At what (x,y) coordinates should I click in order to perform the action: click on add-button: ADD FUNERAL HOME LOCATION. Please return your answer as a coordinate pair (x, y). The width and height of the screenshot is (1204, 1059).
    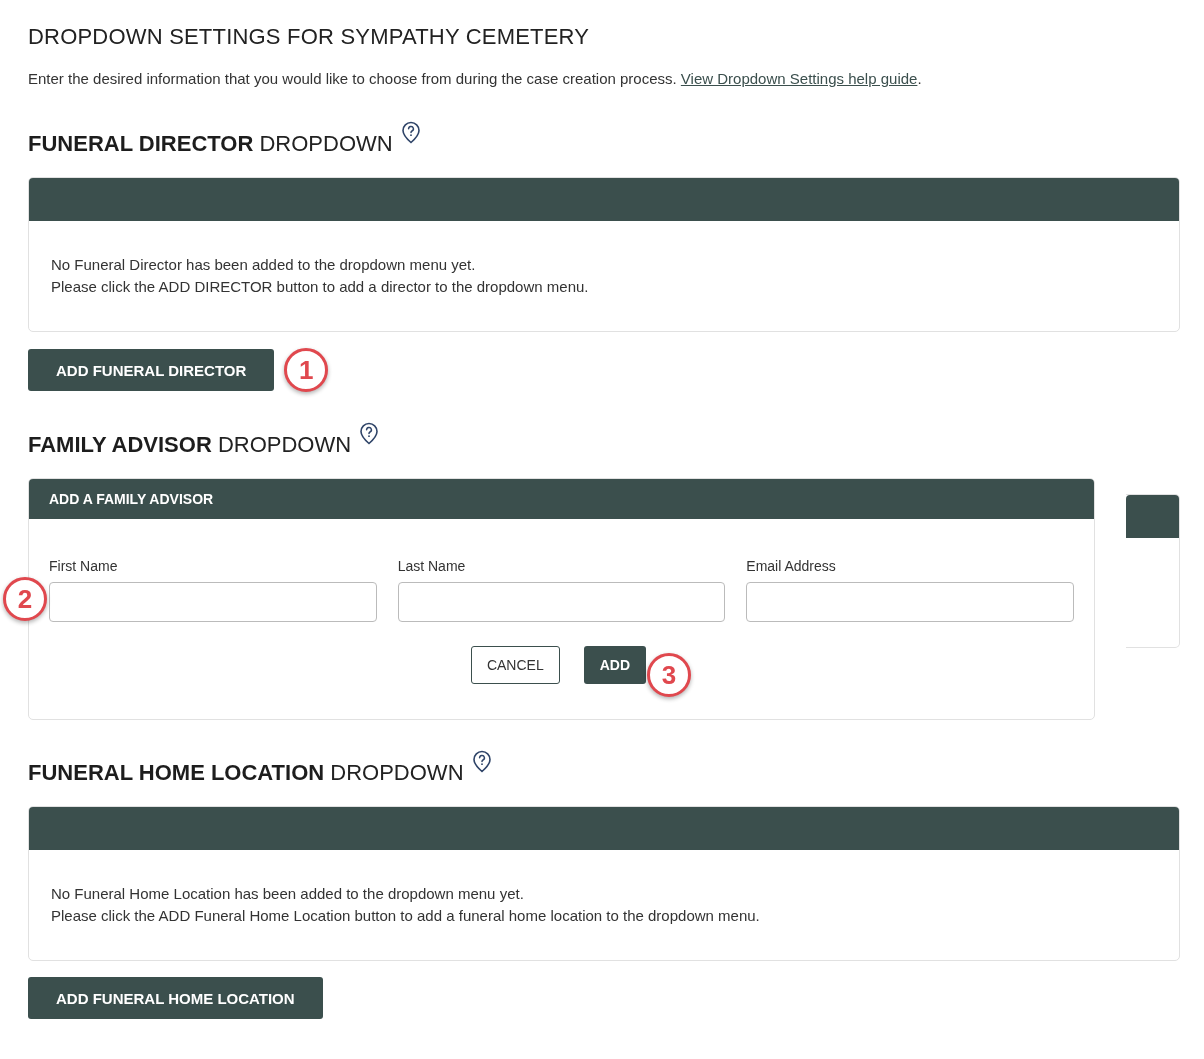
    Looking at the image, I should click on (175, 998).